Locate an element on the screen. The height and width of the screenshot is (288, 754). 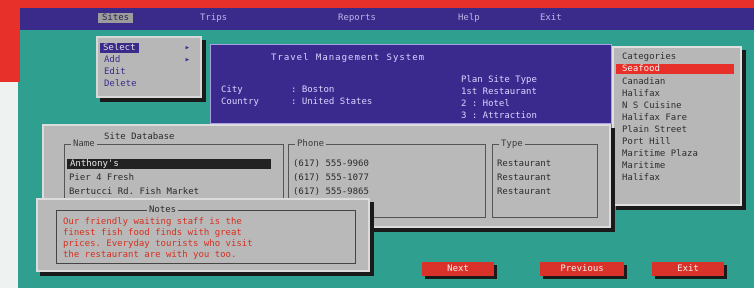
red-left-band is located at coordinates (10, 41).